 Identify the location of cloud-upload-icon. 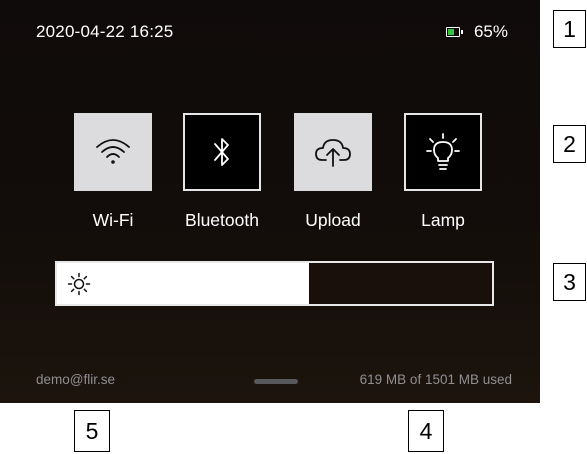
(333, 153).